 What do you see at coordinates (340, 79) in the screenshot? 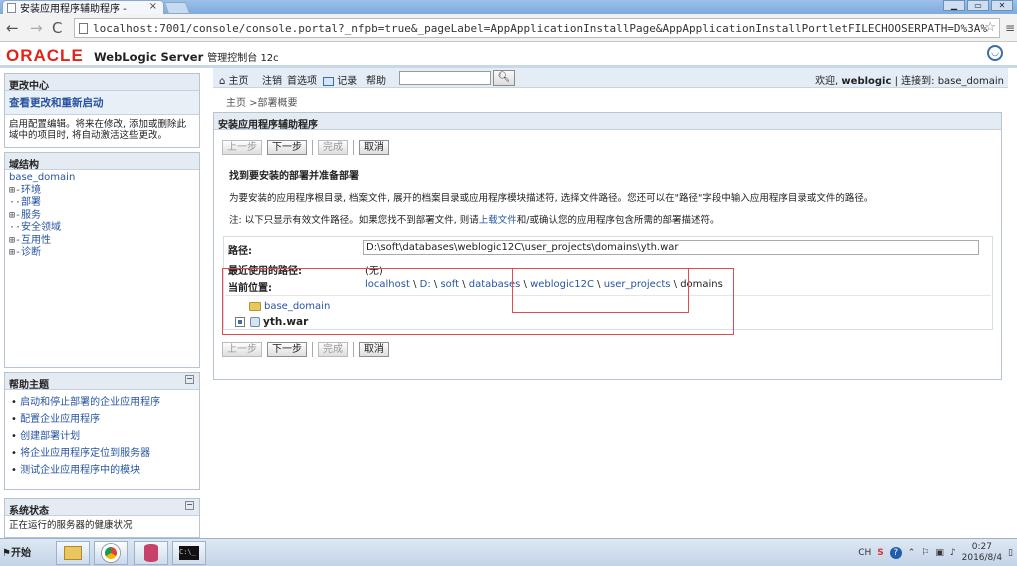
I see `record-link: 记录` at bounding box center [340, 79].